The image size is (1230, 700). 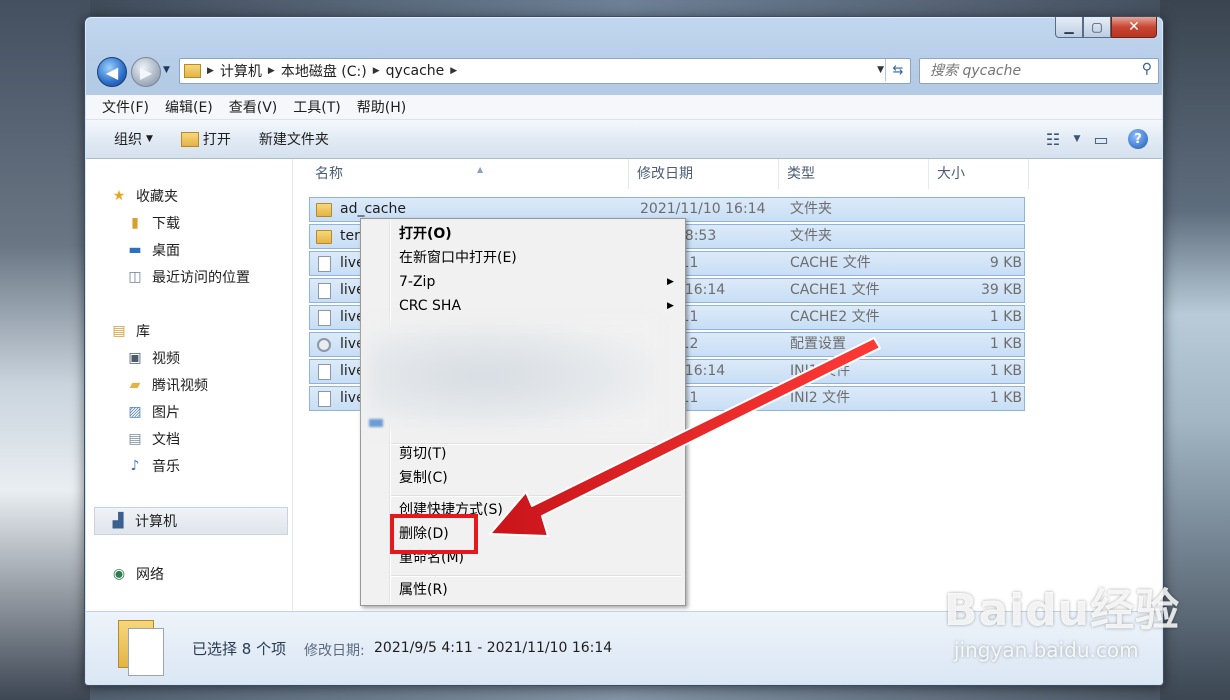 I want to click on baidu-watermark: Baidu经验 jingyan.baidu.com, so click(x=1062, y=618).